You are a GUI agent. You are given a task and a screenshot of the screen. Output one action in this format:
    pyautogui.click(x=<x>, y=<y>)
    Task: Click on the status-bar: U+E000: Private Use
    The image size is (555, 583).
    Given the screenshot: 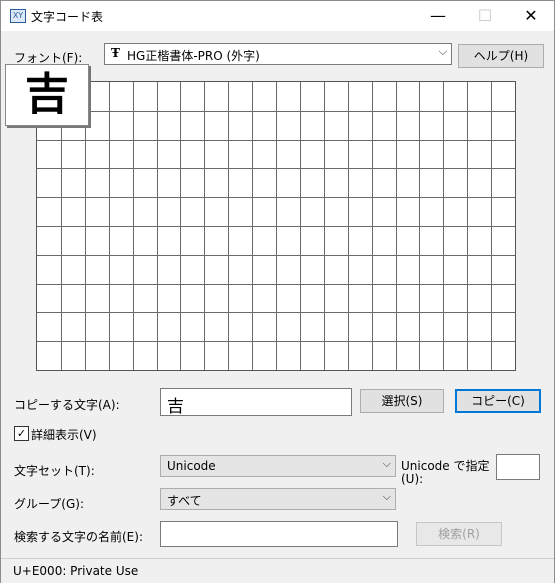 What is the action you would take?
    pyautogui.click(x=277, y=570)
    